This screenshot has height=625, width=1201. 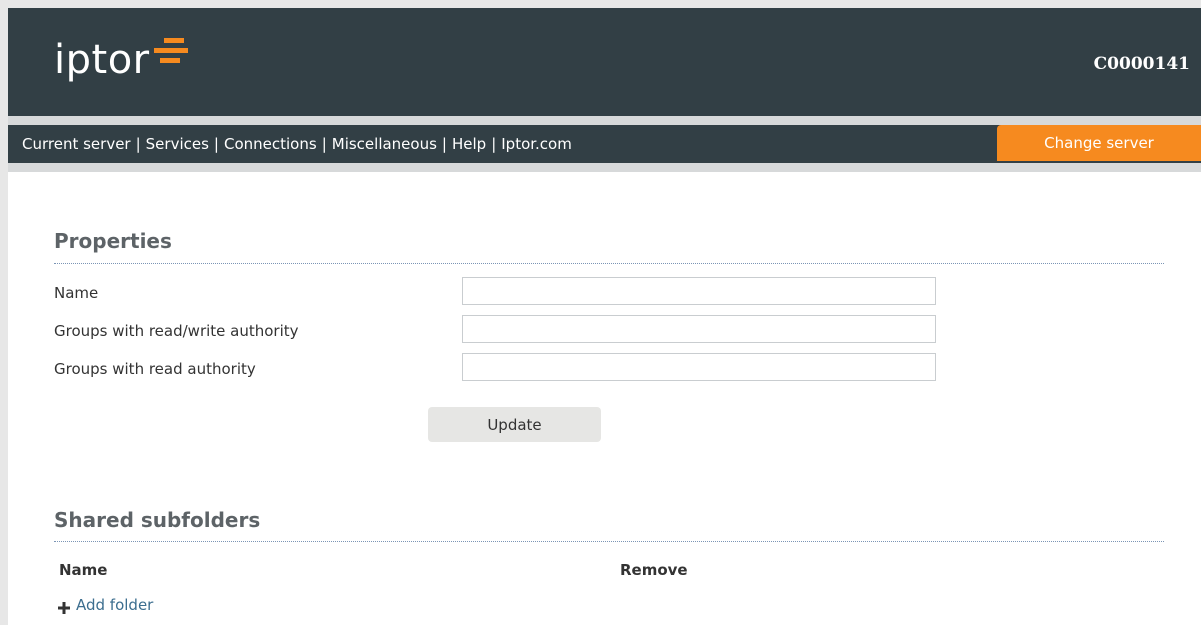 What do you see at coordinates (469, 144) in the screenshot?
I see `nav-link-help: Help` at bounding box center [469, 144].